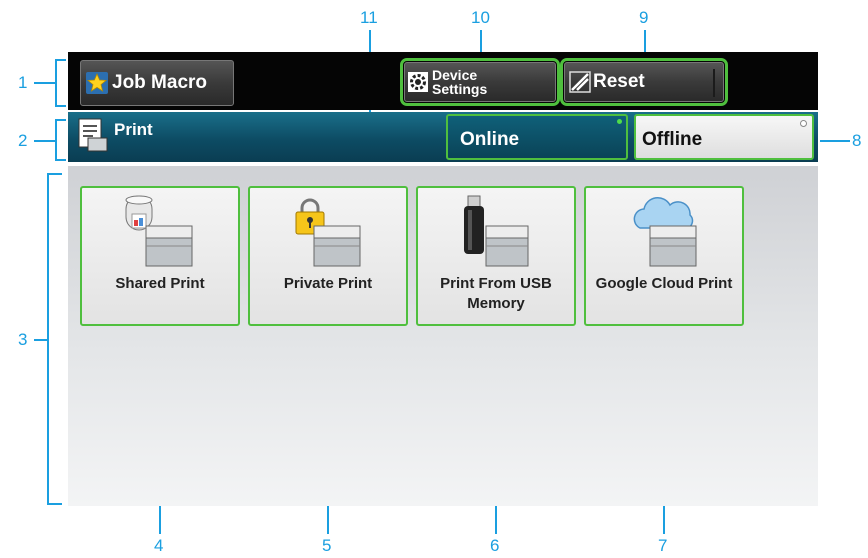 This screenshot has height=558, width=868. Describe the element at coordinates (327, 545) in the screenshot. I see `callout-5: 5` at that location.